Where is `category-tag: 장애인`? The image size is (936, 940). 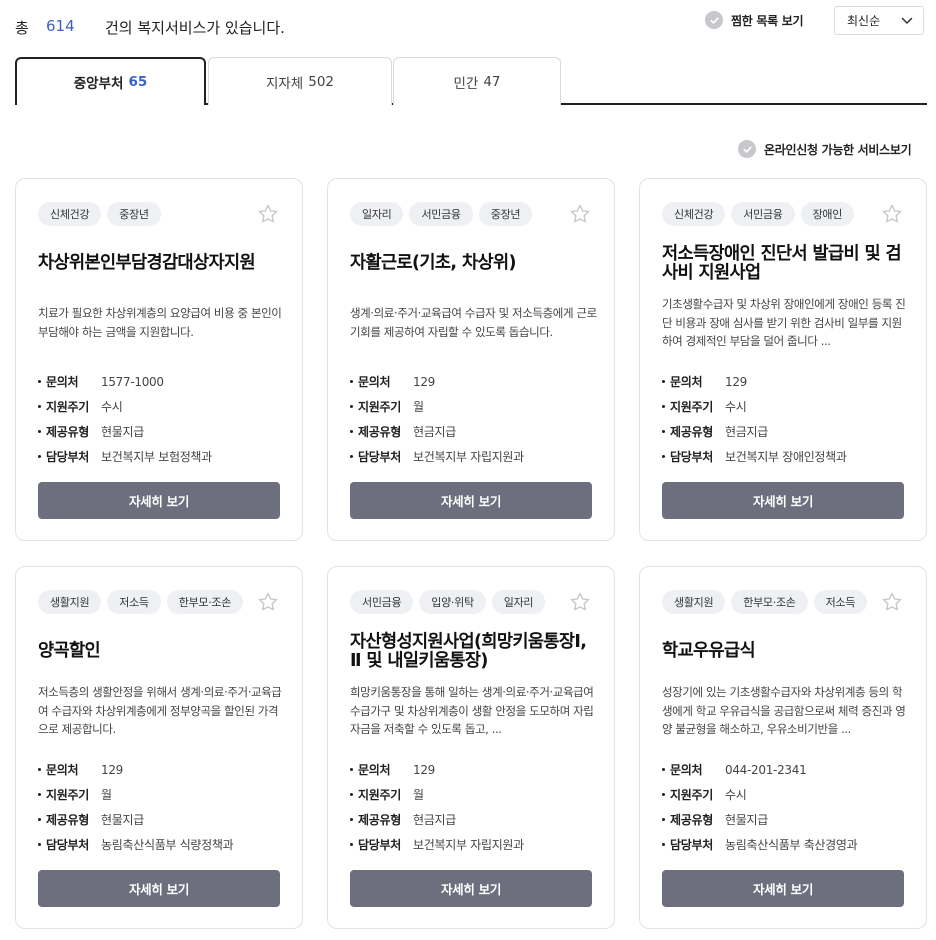
category-tag: 장애인 is located at coordinates (827, 214).